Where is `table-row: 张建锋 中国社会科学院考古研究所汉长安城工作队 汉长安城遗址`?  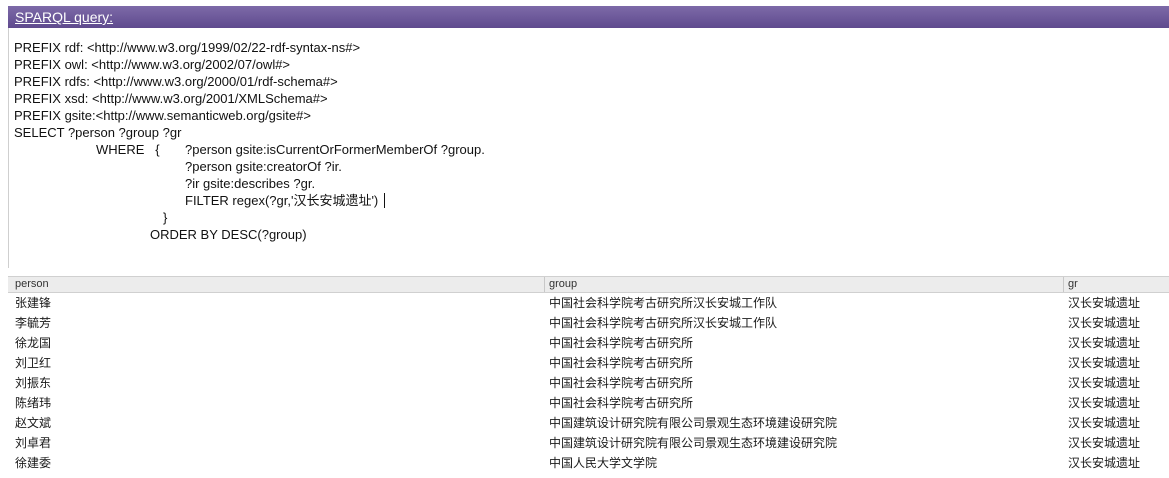 table-row: 张建锋 中国社会科学院考古研究所汉长安城工作队 汉长安城遗址 is located at coordinates (588, 303).